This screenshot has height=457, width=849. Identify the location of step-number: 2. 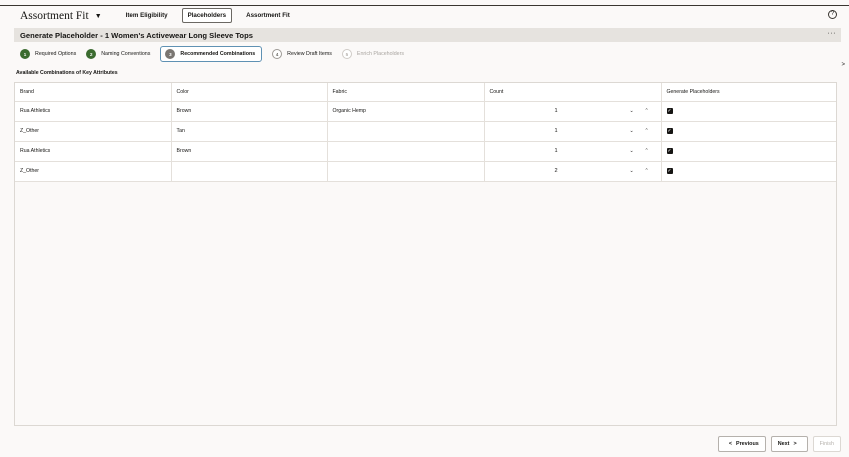
(91, 54).